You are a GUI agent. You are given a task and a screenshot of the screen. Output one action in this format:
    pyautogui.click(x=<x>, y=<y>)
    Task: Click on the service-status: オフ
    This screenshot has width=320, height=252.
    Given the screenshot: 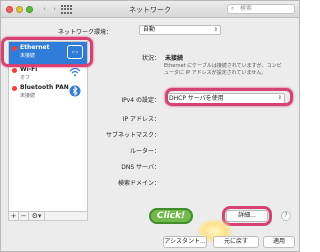 What is the action you would take?
    pyautogui.click(x=25, y=78)
    